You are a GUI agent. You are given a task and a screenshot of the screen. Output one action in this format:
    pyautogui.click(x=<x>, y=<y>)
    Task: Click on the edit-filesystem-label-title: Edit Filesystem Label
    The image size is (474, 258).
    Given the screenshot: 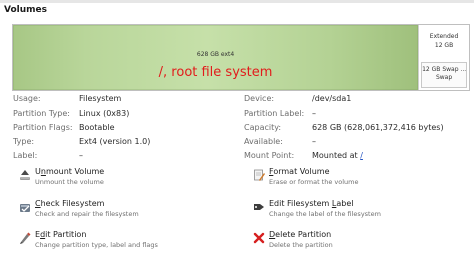 What is the action you would take?
    pyautogui.click(x=311, y=203)
    